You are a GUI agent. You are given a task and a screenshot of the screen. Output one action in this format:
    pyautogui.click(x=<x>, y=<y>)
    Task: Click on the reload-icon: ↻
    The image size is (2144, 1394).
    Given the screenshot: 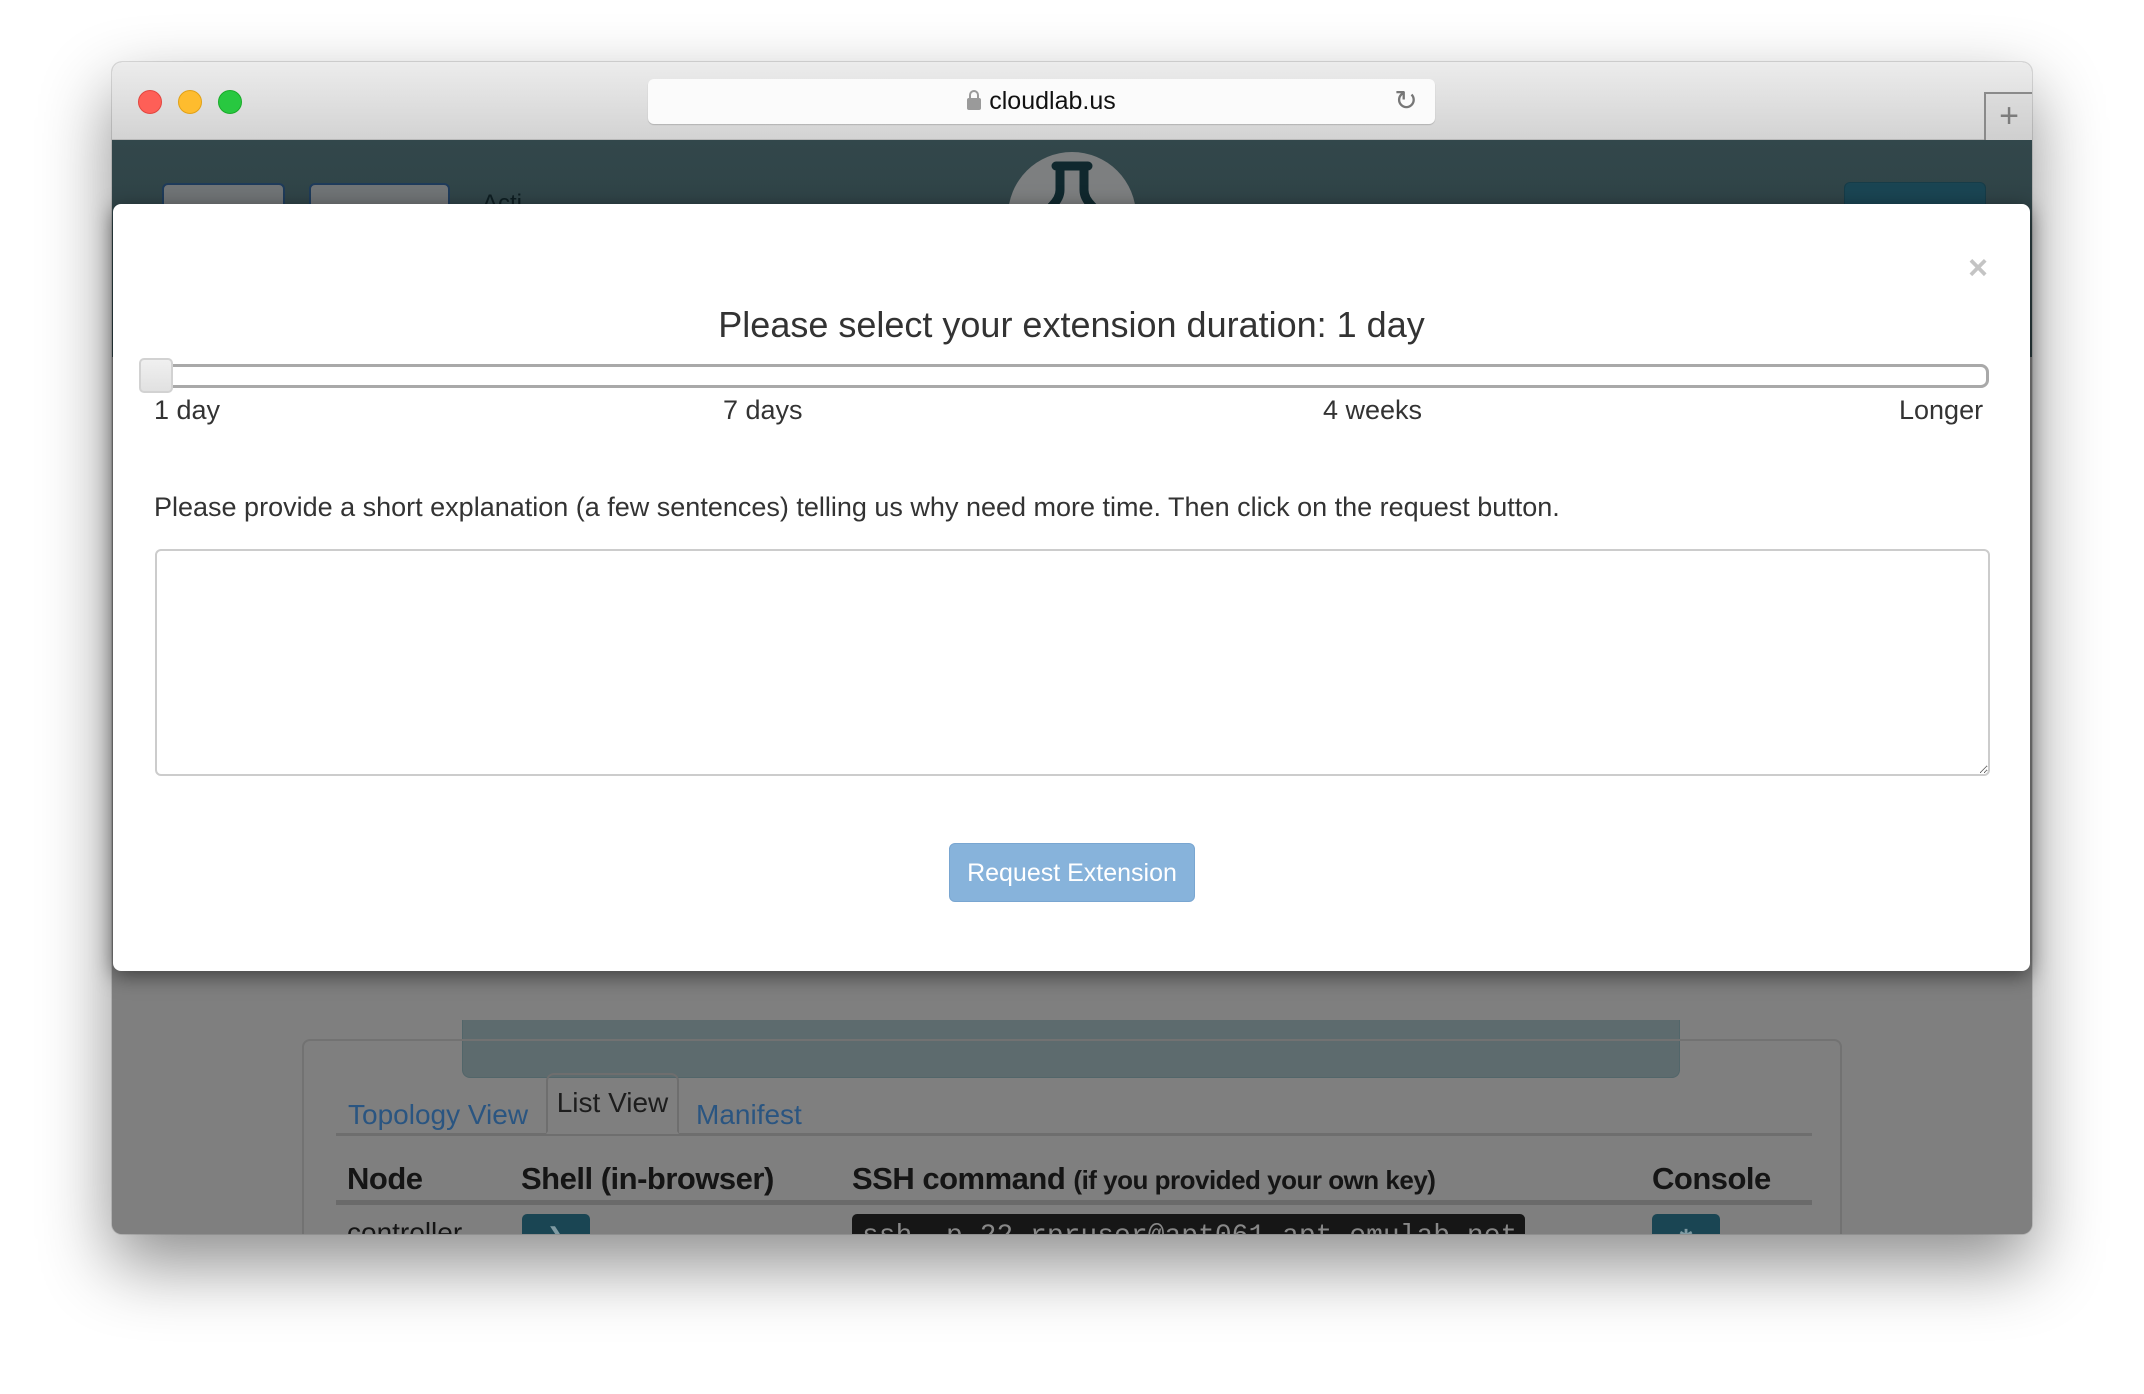 What is the action you would take?
    pyautogui.click(x=1406, y=101)
    